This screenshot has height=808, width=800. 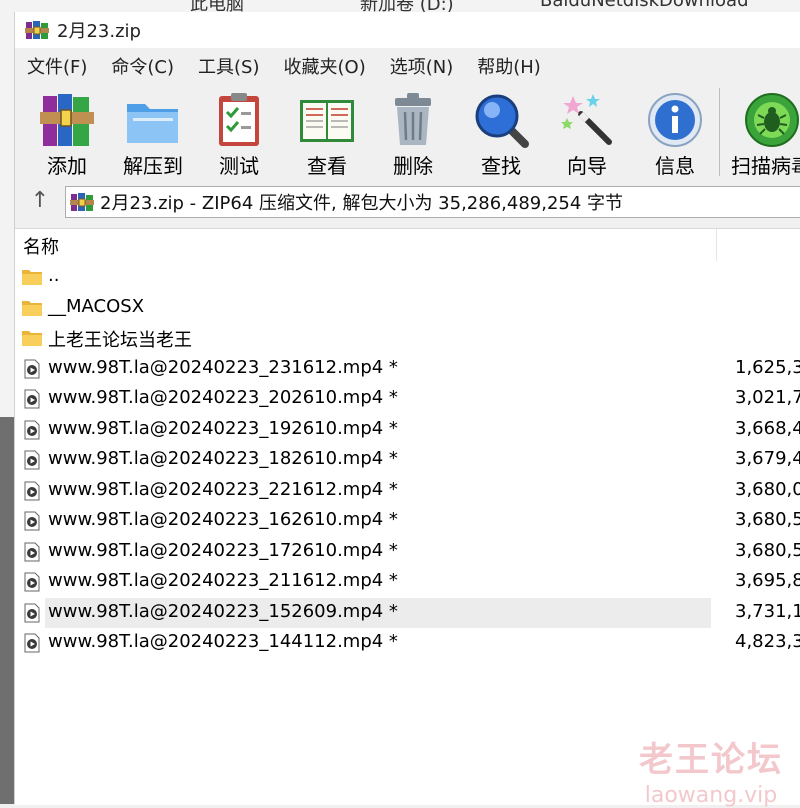 What do you see at coordinates (407, 245) in the screenshot?
I see `column-header: 名称` at bounding box center [407, 245].